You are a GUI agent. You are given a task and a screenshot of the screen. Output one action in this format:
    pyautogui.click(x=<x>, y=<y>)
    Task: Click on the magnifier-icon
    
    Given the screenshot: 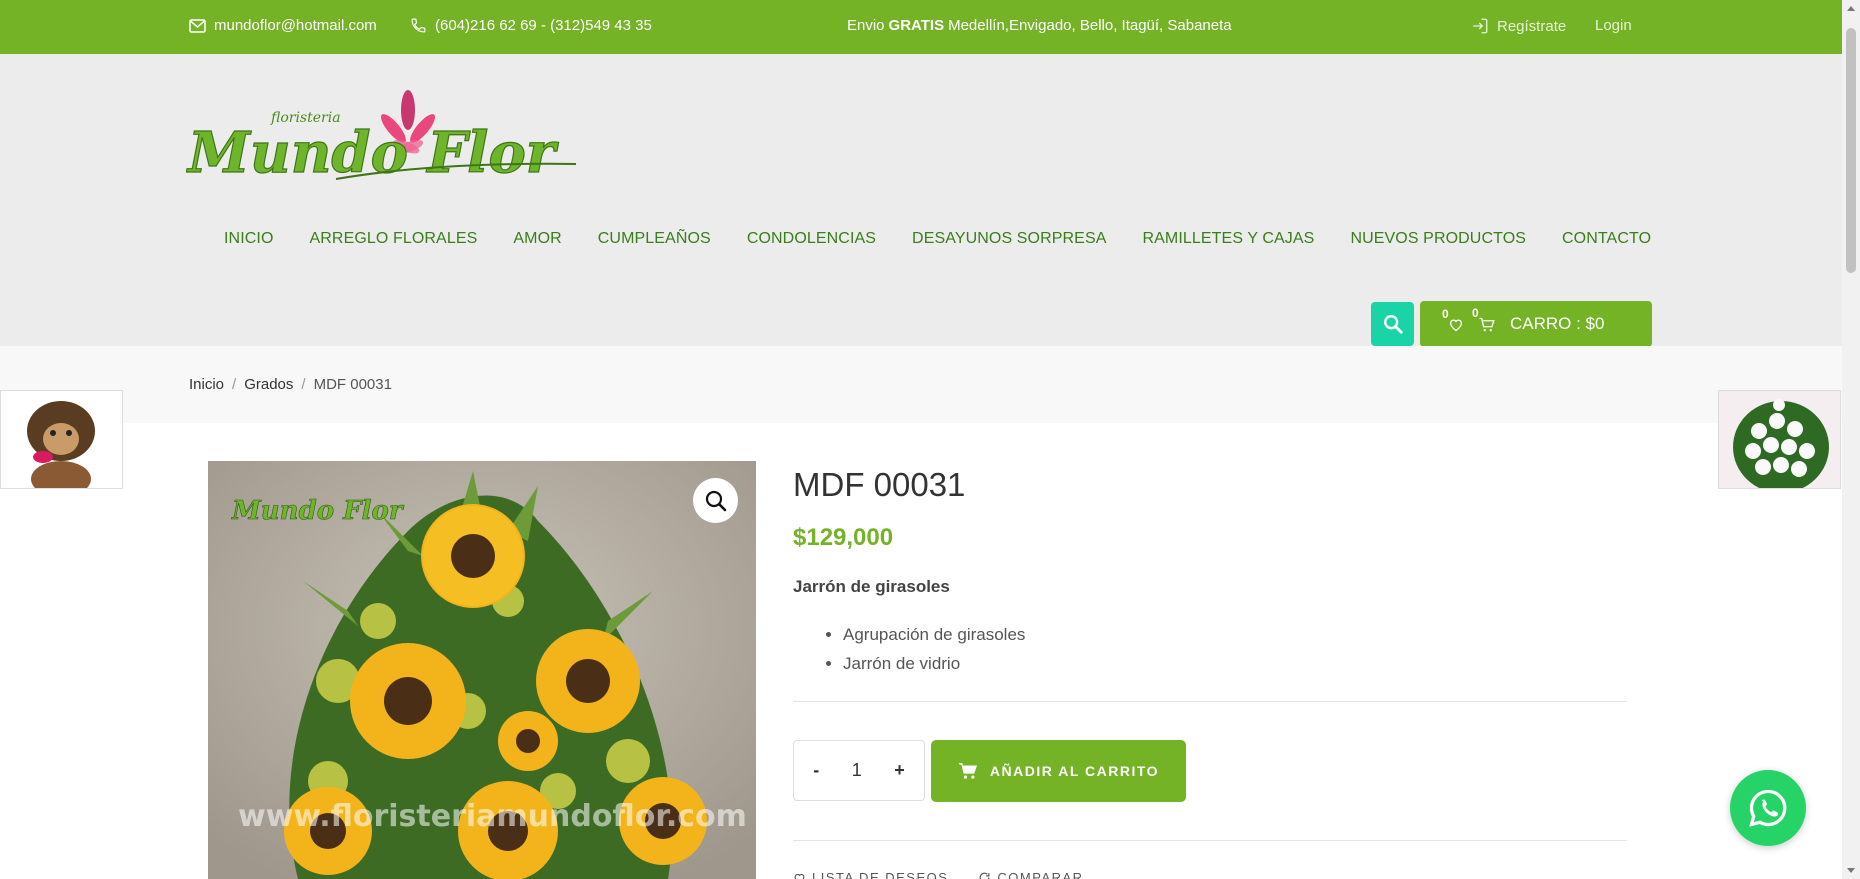 What is the action you would take?
    pyautogui.click(x=715, y=500)
    